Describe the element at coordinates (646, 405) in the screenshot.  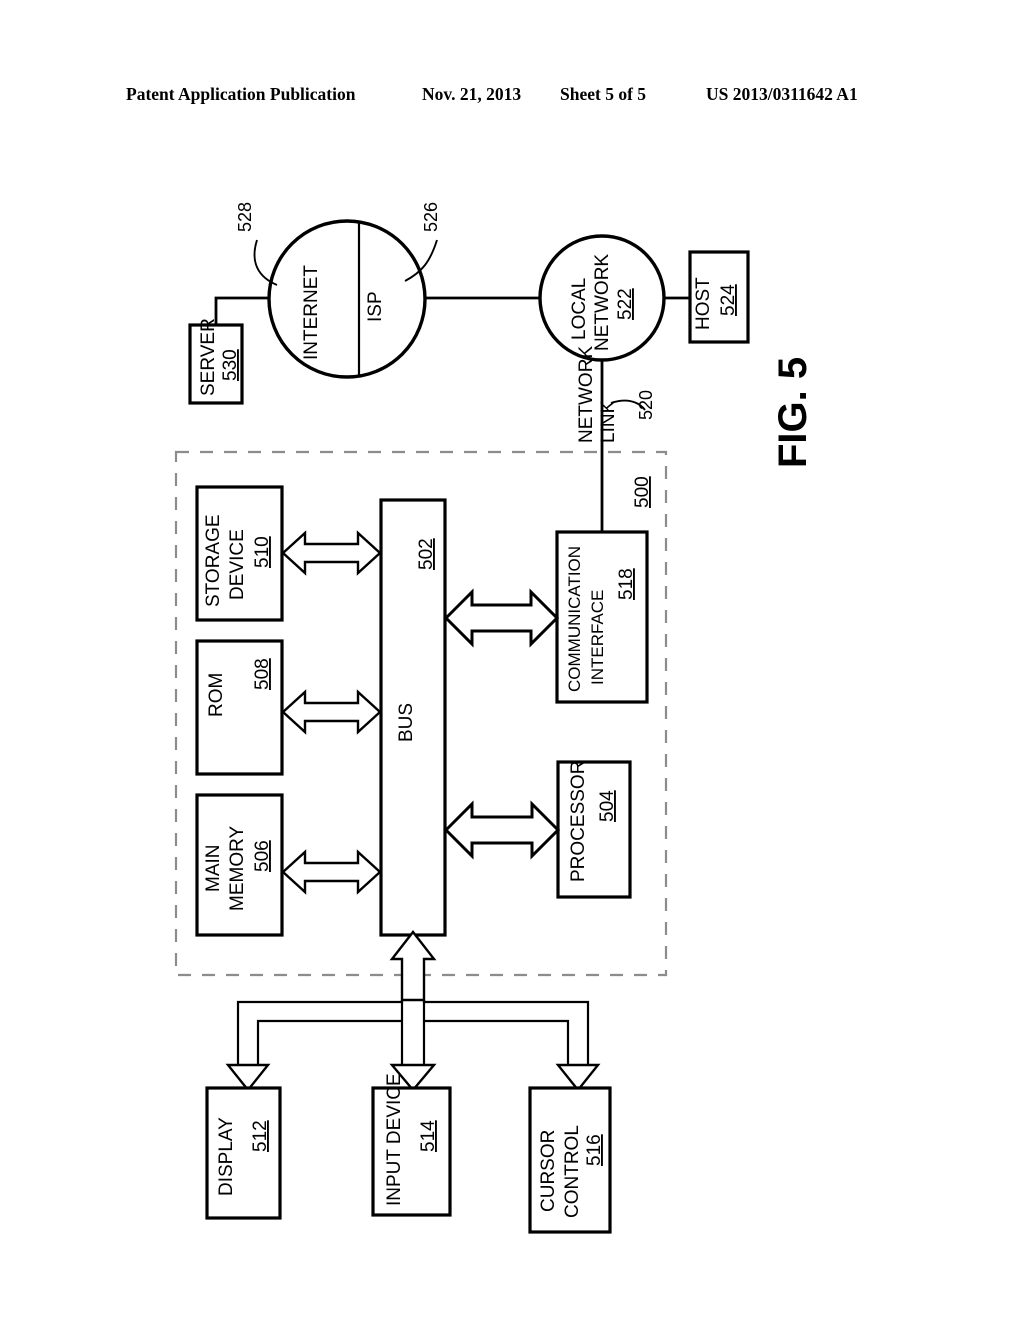
I see `network-link-ref: 520` at that location.